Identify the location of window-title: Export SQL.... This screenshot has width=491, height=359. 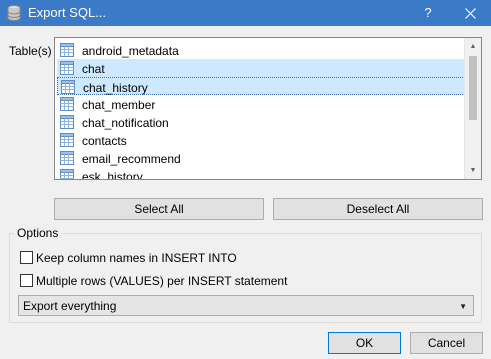
(67, 12).